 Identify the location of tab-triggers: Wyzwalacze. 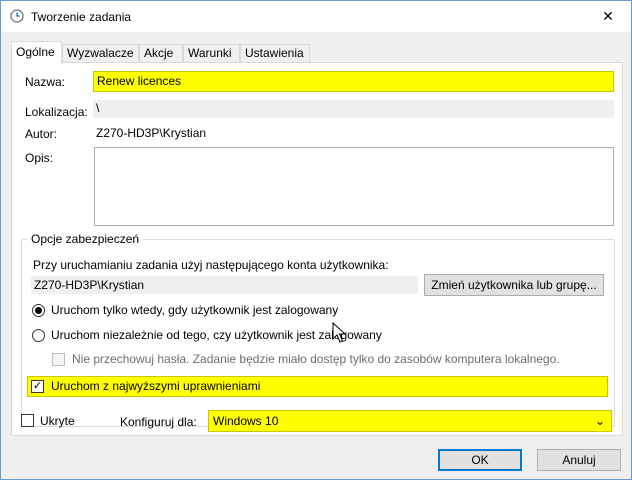
(100, 53).